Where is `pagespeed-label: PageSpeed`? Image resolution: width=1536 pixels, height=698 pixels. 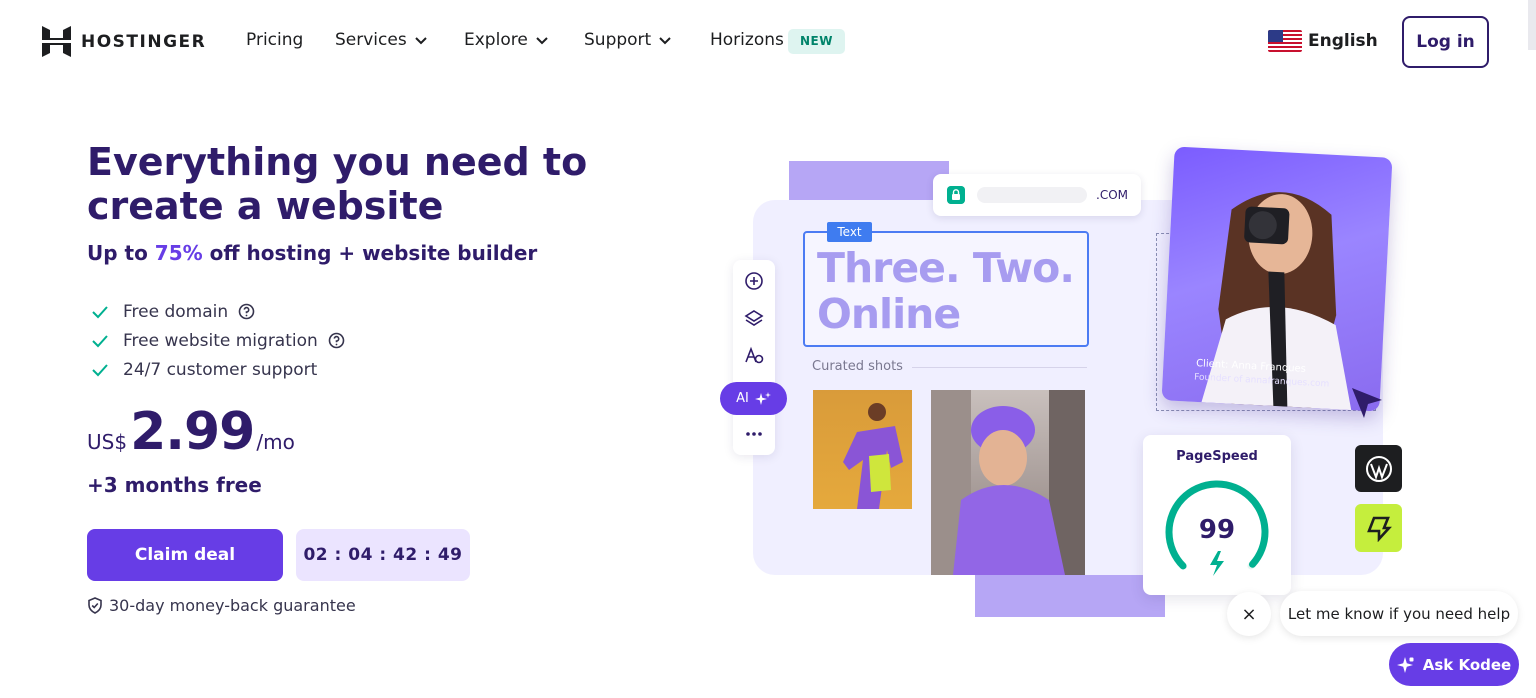
pagespeed-label: PageSpeed is located at coordinates (1217, 456).